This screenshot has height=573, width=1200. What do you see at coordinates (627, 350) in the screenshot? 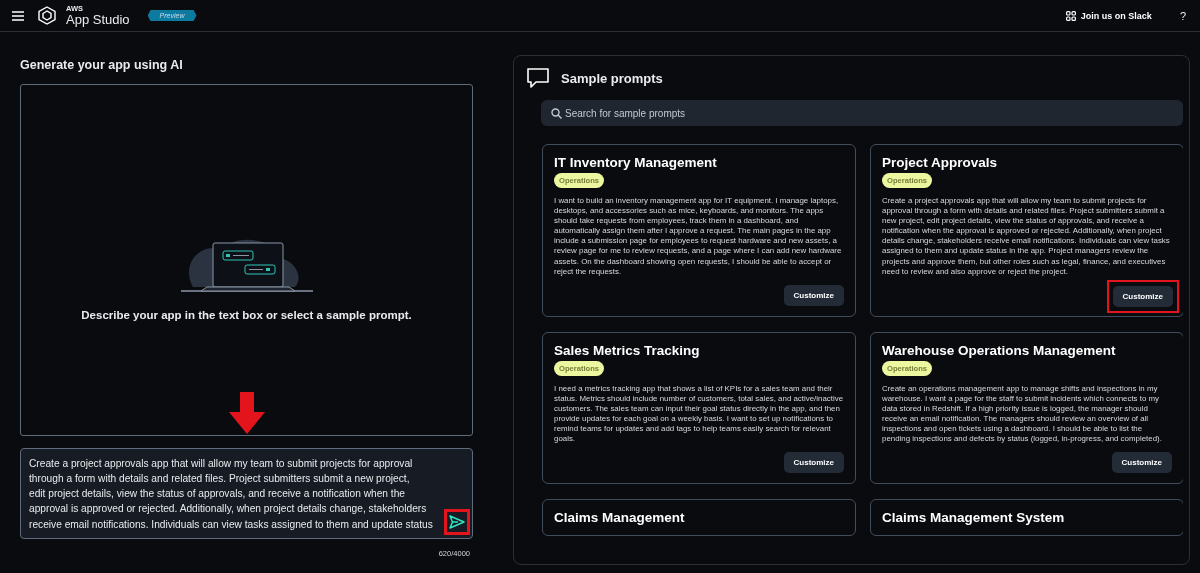
I see `card-title: Sales Metrics Tracking` at bounding box center [627, 350].